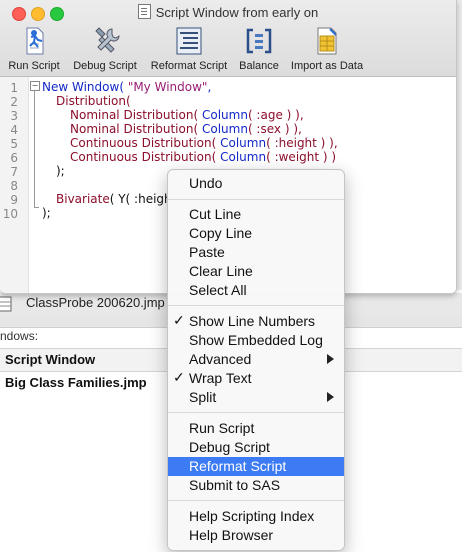  I want to click on menu-item-show-embedded-log: Show Embedded Log, so click(256, 340).